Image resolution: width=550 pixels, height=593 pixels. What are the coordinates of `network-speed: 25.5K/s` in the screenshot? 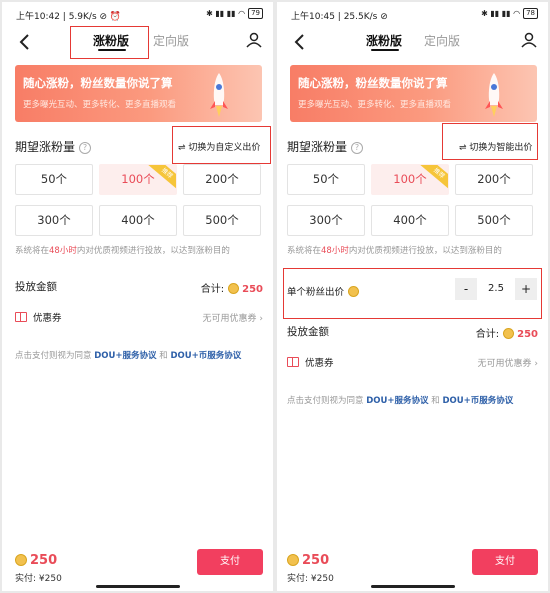 It's located at (360, 17).